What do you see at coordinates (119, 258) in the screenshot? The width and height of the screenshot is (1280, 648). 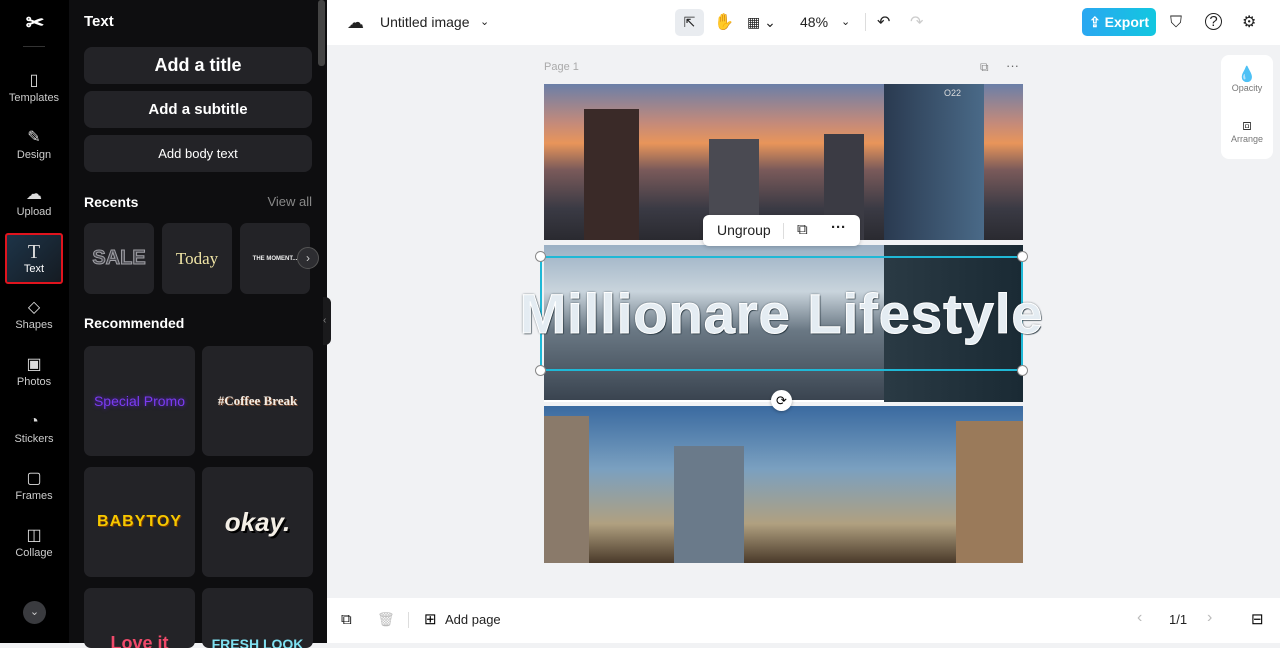 I see `recent-item-sale: SALE` at bounding box center [119, 258].